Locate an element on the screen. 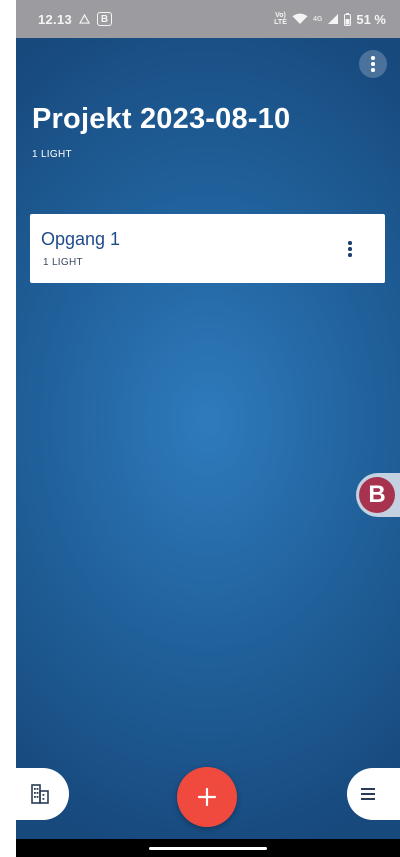 This screenshot has width=400, height=857. status-time: 12.13 is located at coordinates (55, 19).